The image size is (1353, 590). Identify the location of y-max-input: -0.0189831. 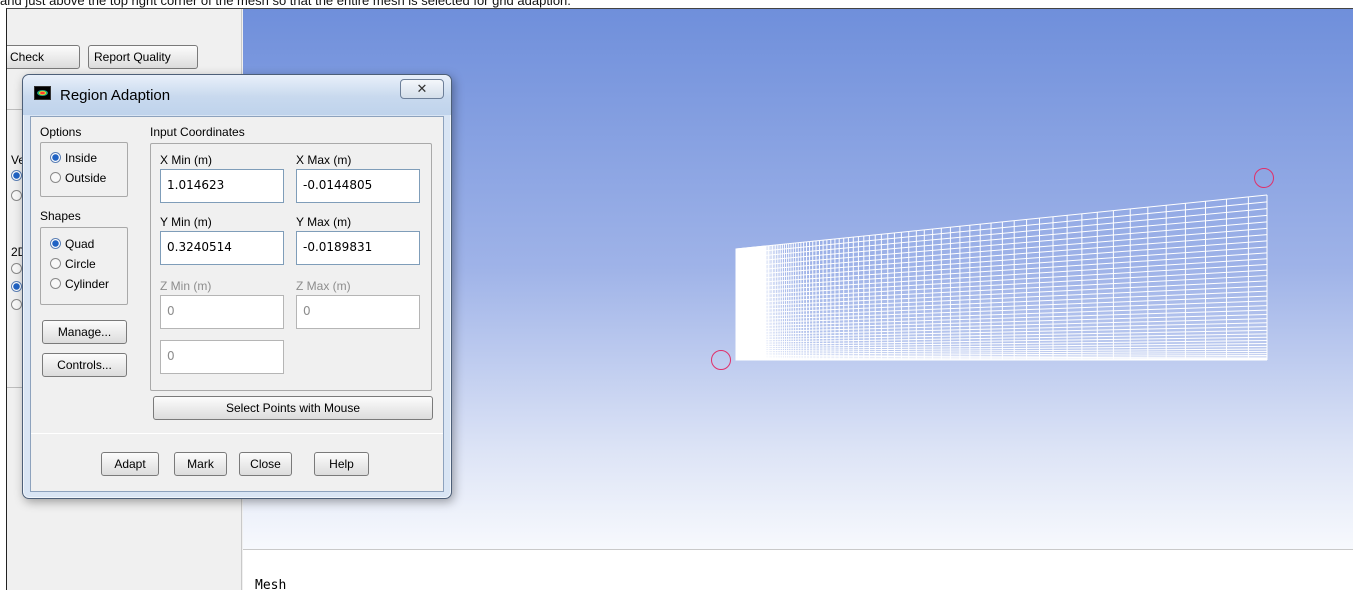
(358, 248).